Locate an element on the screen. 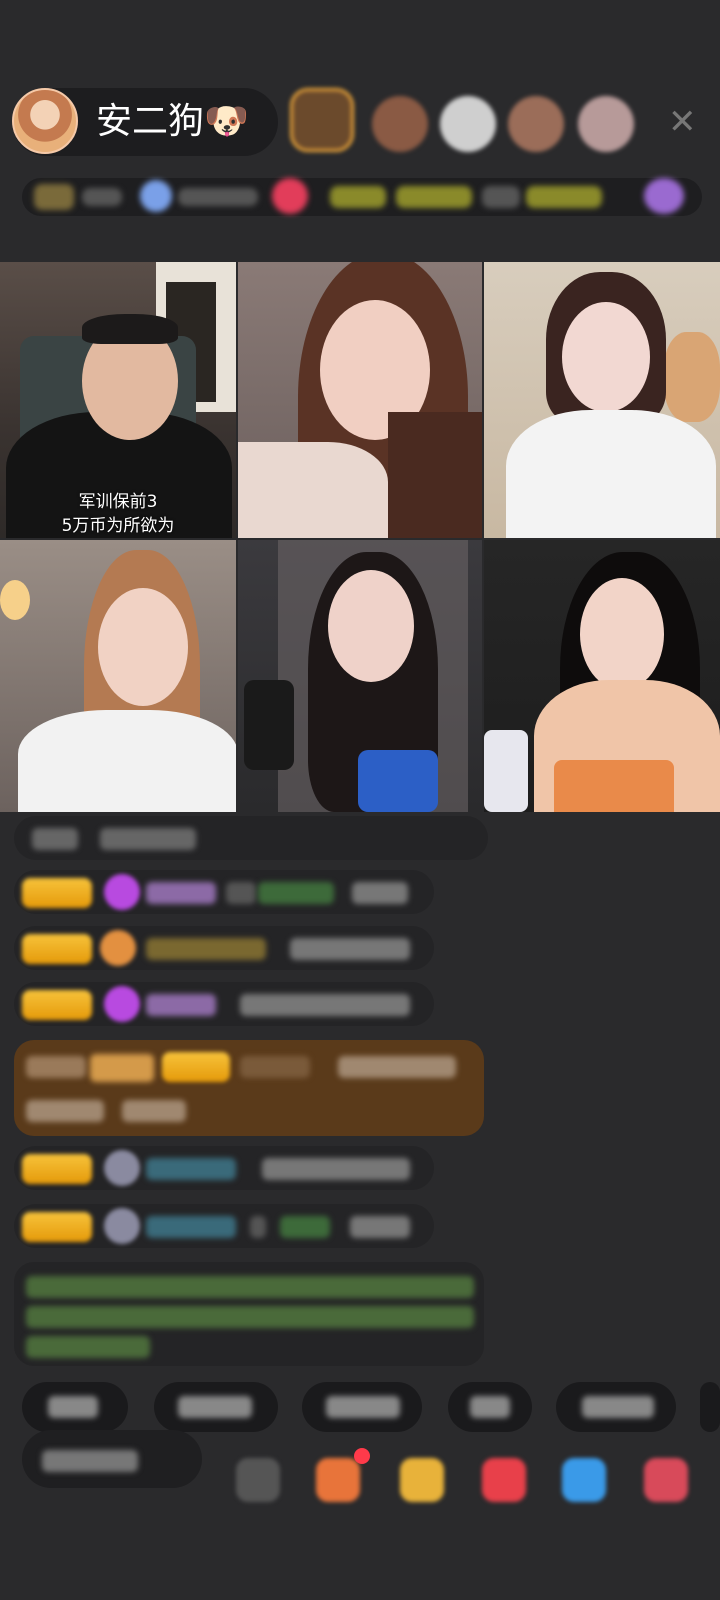 The width and height of the screenshot is (720, 1600). dog-emoji-icon: 🐶 is located at coordinates (226, 121).